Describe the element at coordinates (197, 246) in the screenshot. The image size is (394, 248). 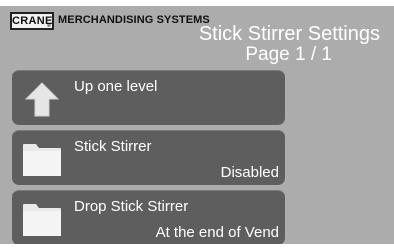
I see `bottom-border` at that location.